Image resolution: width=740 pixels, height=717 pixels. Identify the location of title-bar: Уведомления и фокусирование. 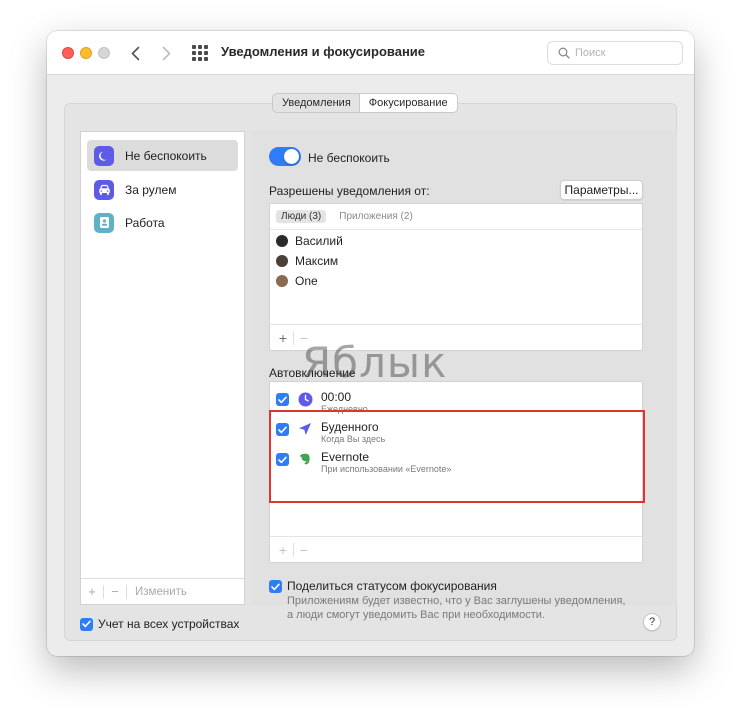
(370, 53).